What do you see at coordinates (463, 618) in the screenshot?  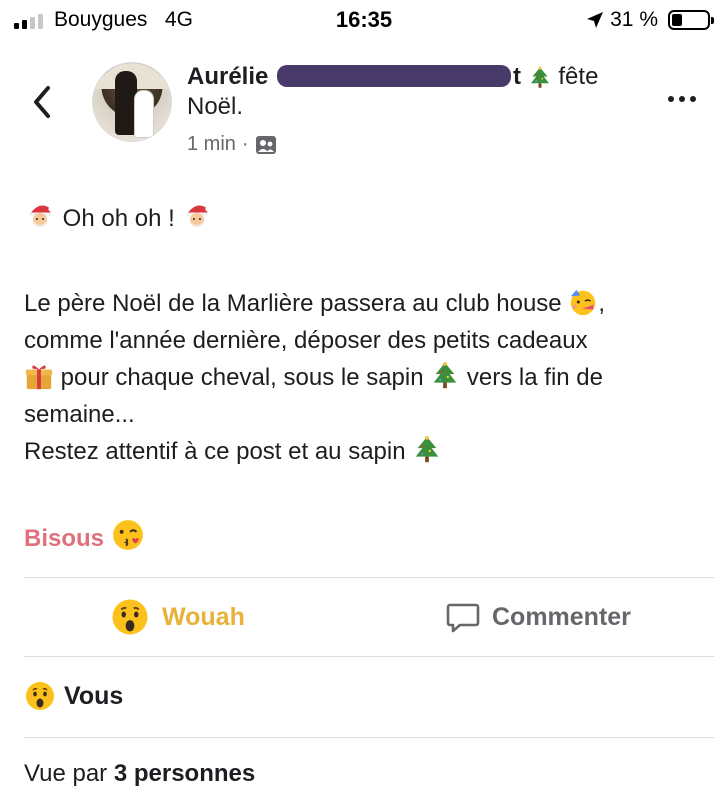 I see `comment-bubble-icon` at bounding box center [463, 618].